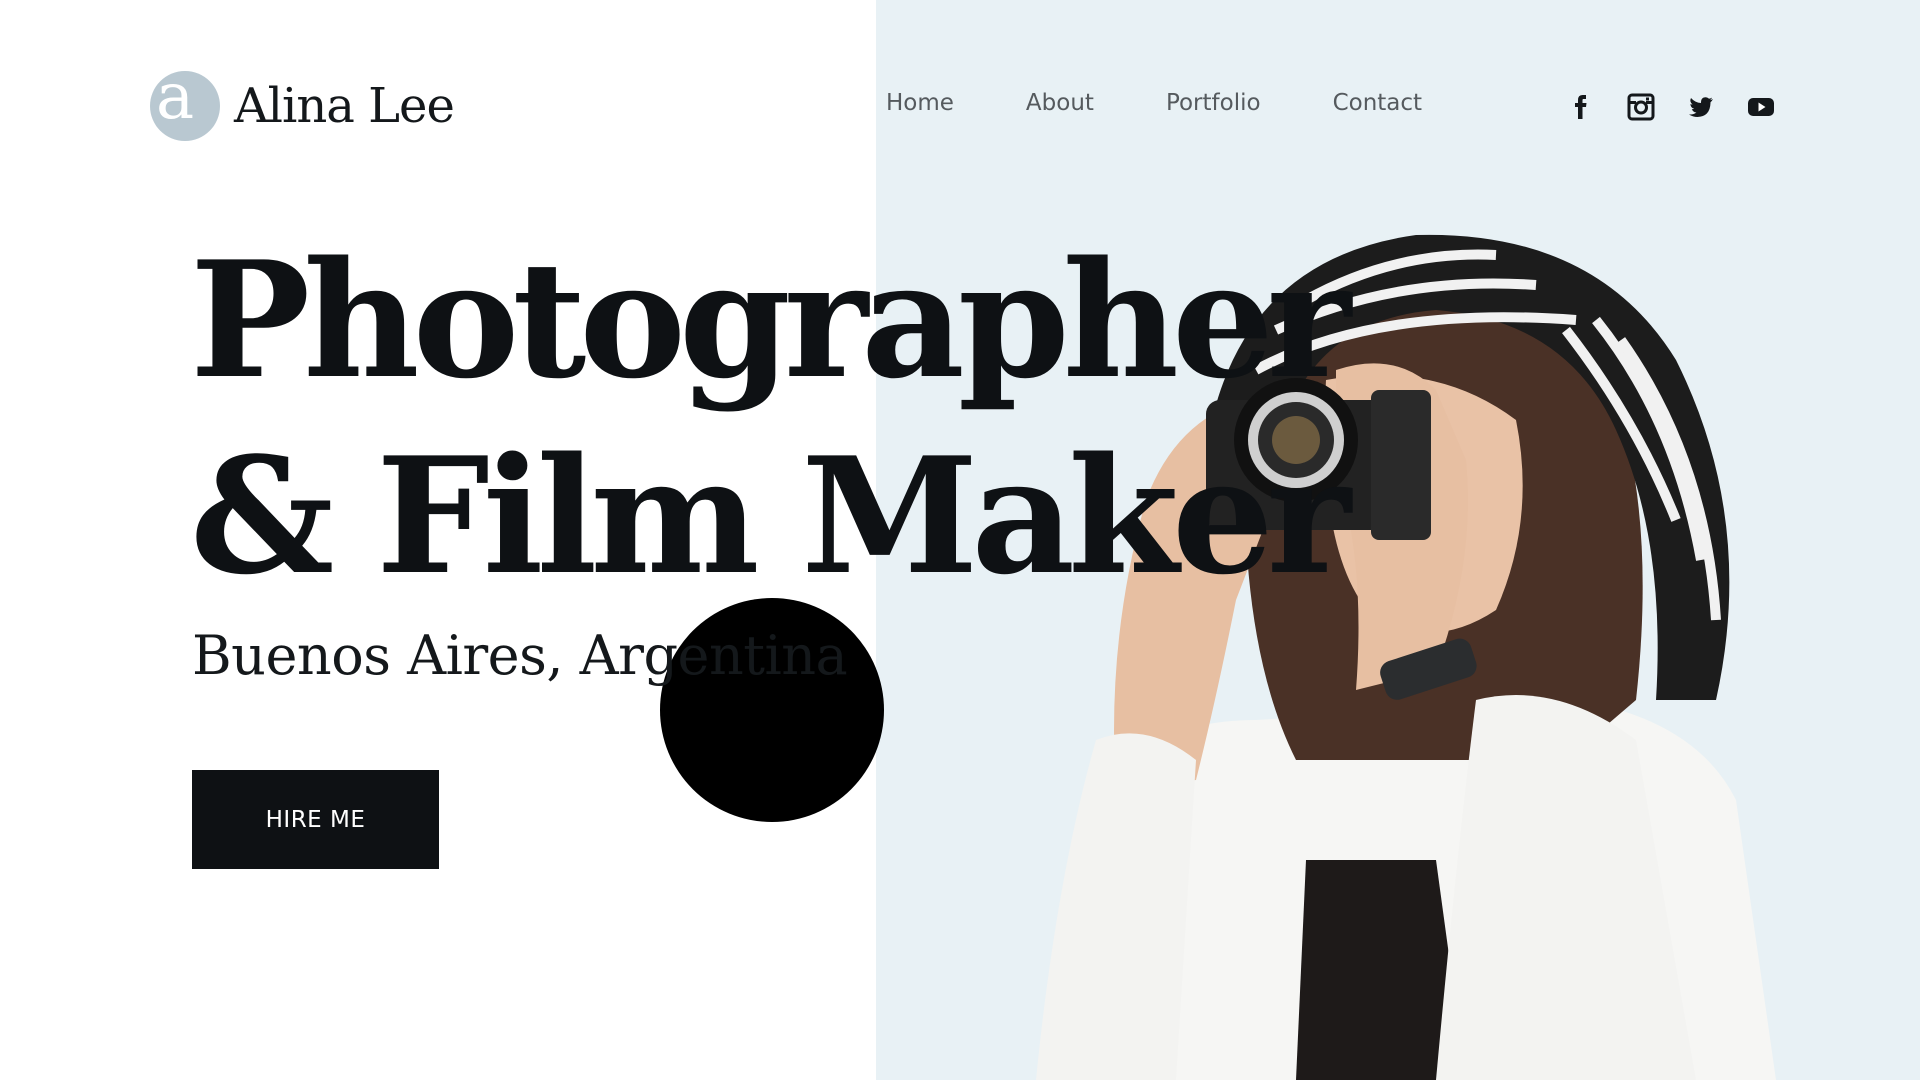 This screenshot has width=1920, height=1080. What do you see at coordinates (770, 516) in the screenshot?
I see `headline-line-2: & Film Maker` at bounding box center [770, 516].